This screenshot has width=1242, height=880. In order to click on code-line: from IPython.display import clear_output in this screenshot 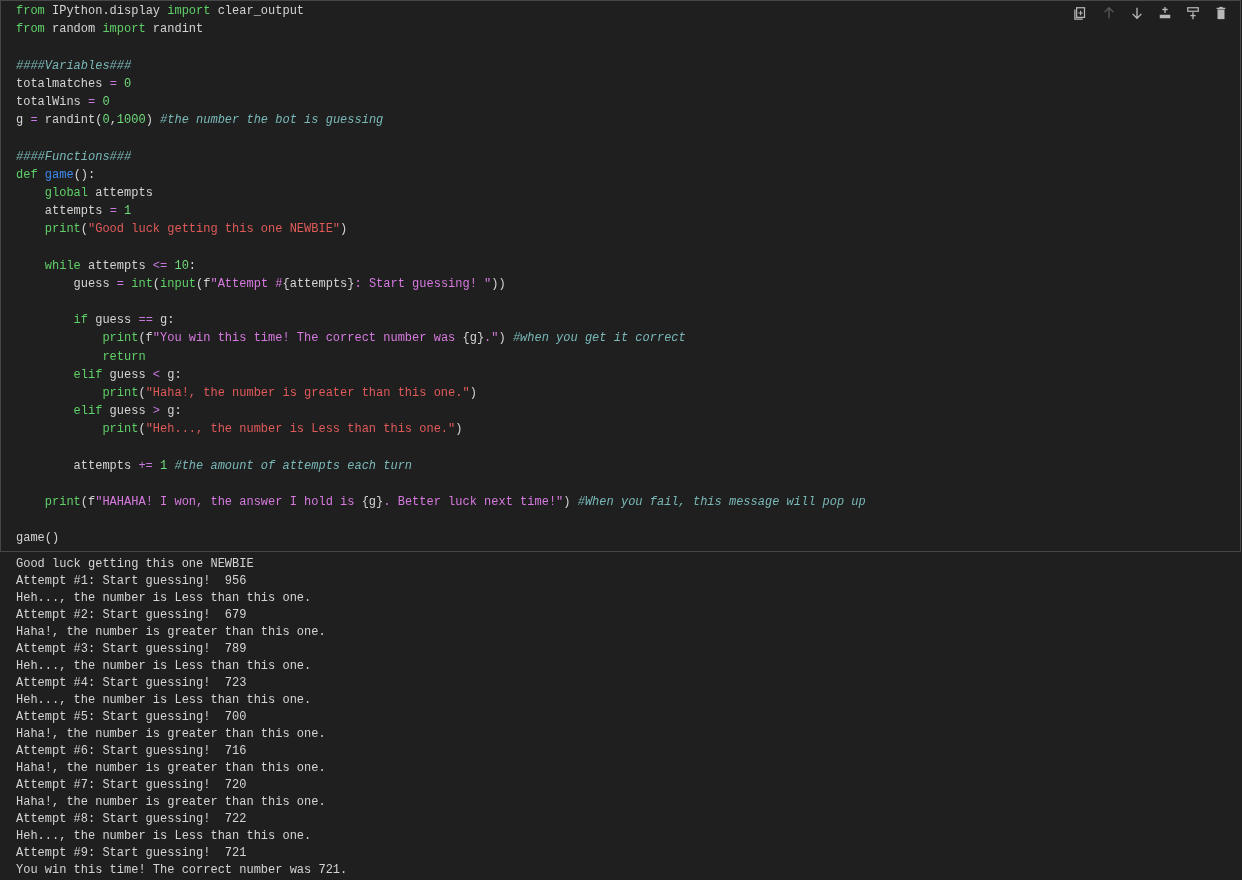, I will do `click(160, 11)`.